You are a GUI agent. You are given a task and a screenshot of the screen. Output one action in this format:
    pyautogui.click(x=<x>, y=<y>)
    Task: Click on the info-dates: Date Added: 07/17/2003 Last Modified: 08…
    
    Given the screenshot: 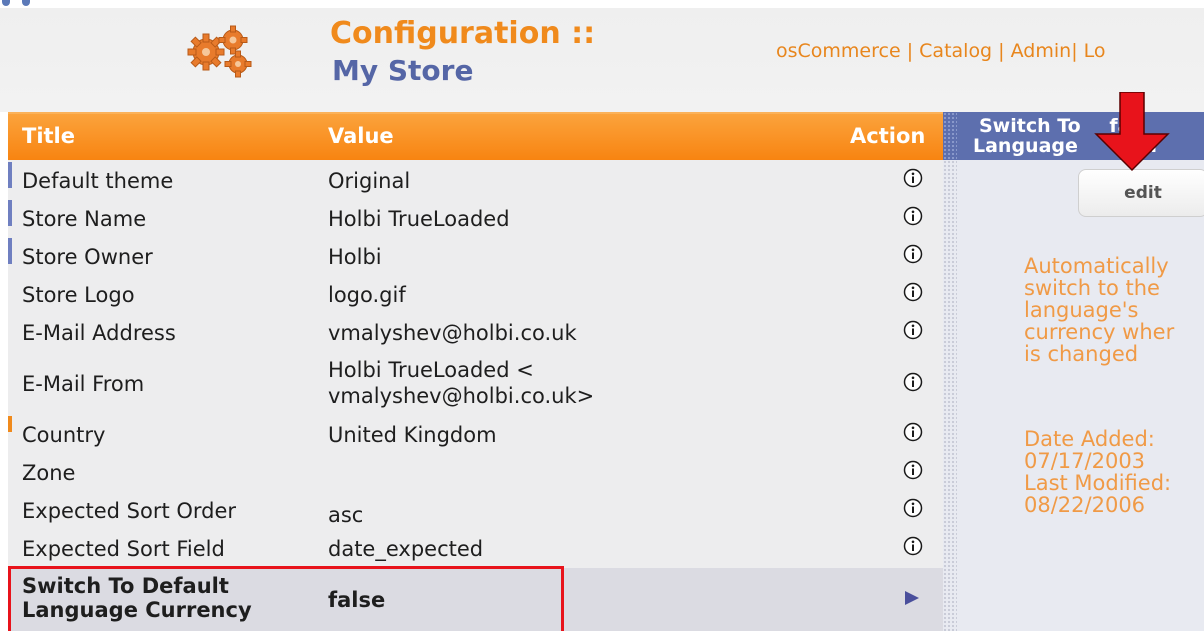 What is the action you would take?
    pyautogui.click(x=1097, y=472)
    